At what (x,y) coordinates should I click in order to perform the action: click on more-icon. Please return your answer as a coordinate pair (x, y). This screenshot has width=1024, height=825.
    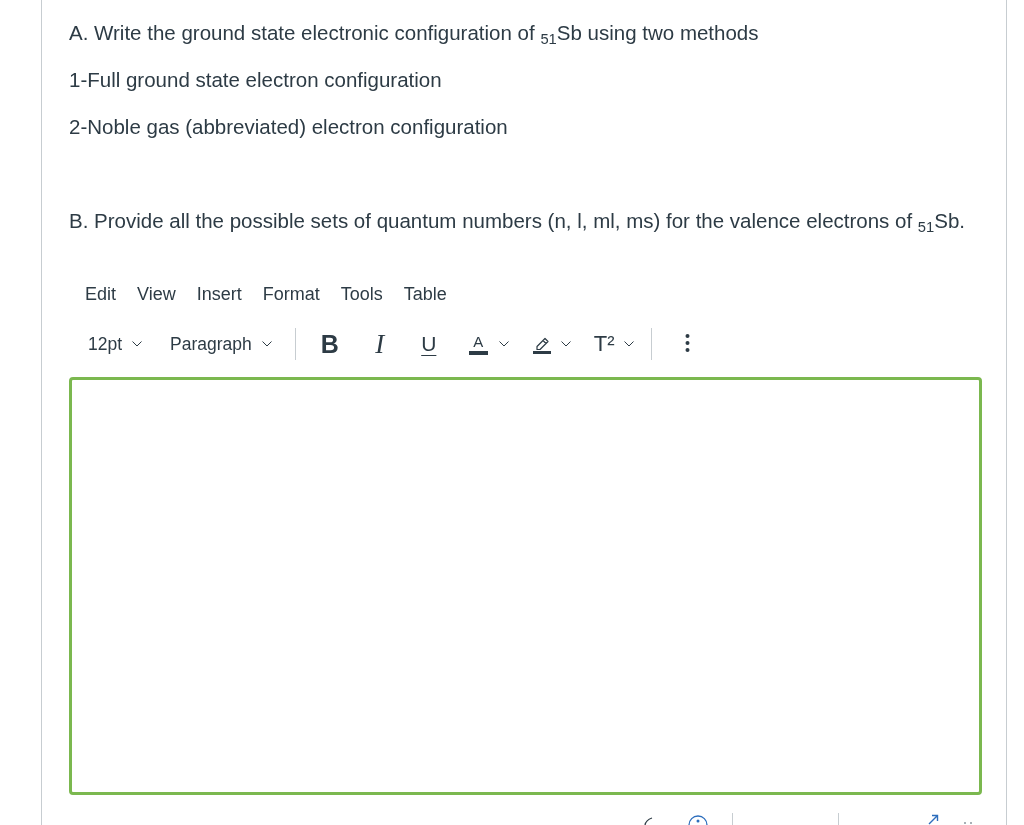
    Looking at the image, I should click on (688, 343).